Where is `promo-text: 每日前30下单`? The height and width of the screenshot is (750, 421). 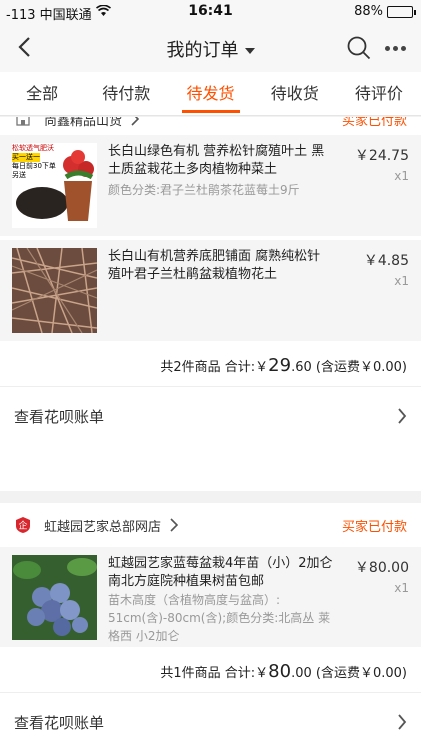 promo-text: 每日前30下单 is located at coordinates (34, 166).